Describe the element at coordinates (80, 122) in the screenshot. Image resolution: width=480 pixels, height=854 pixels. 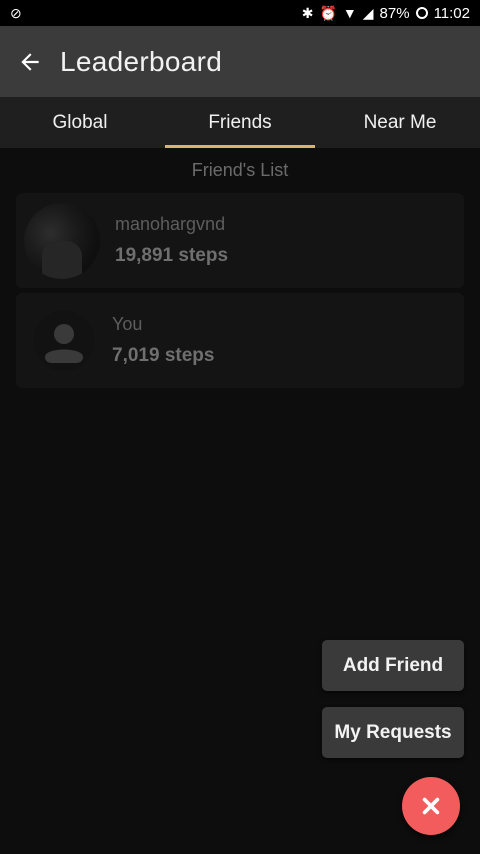
I see `tab-global: Global` at that location.